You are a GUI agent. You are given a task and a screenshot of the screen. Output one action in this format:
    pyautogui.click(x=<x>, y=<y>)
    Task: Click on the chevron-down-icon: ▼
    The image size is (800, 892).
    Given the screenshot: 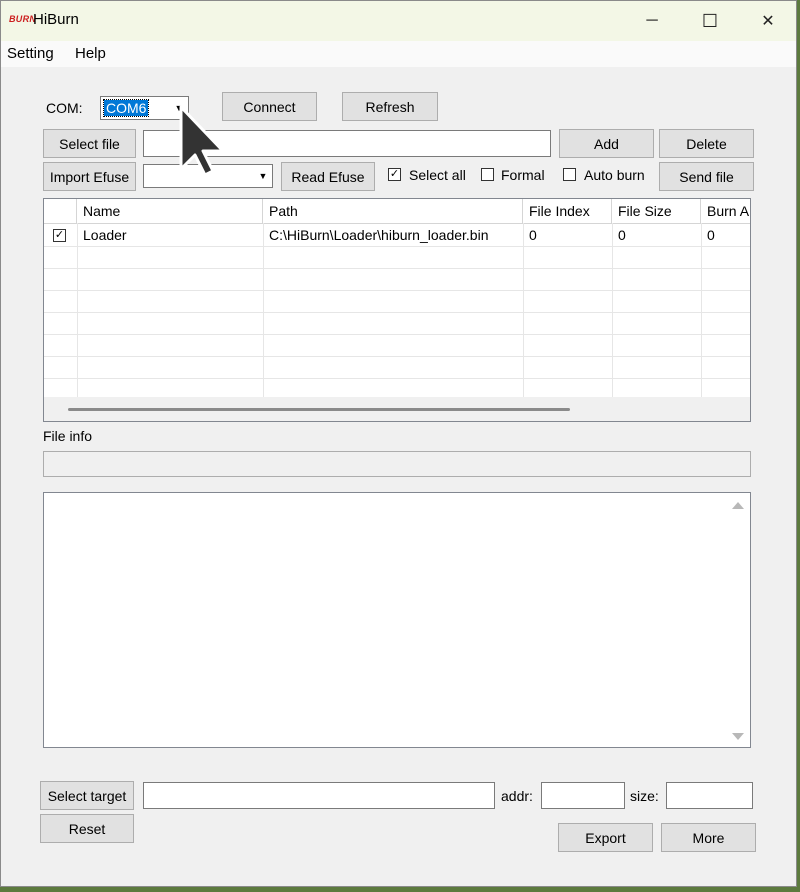 What is the action you would take?
    pyautogui.click(x=263, y=176)
    